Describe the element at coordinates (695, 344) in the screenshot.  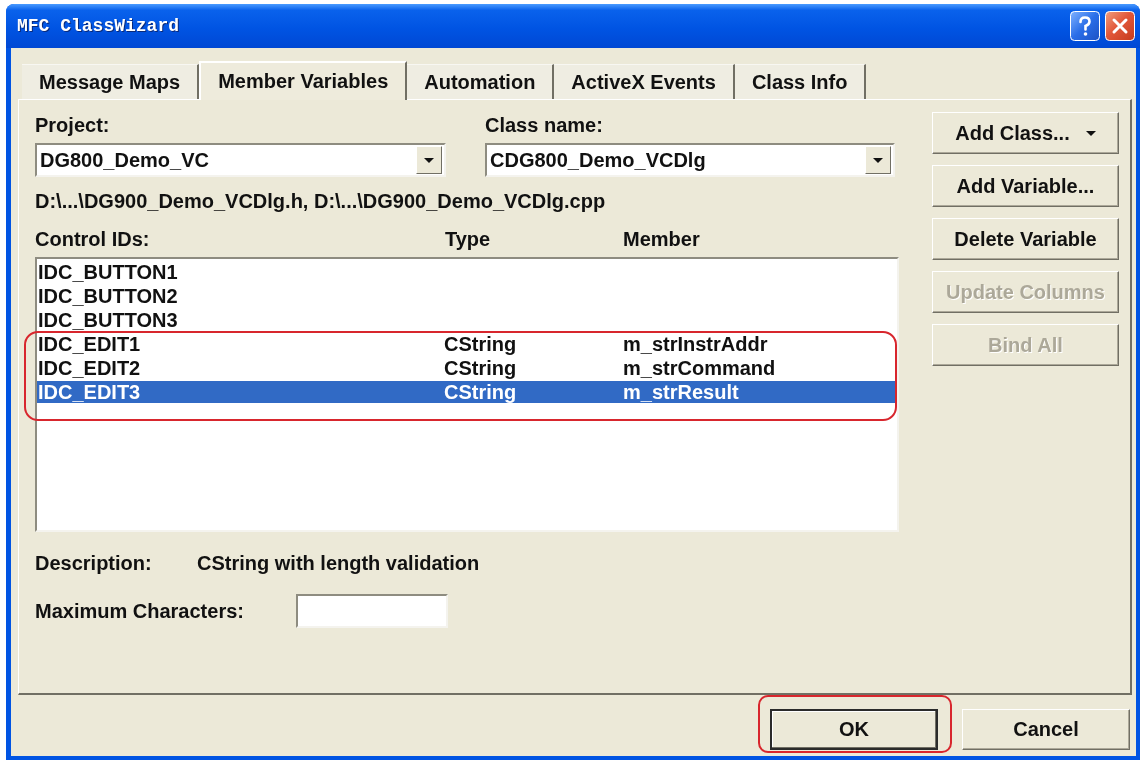
I see `member-text: m_strInstrAddr` at that location.